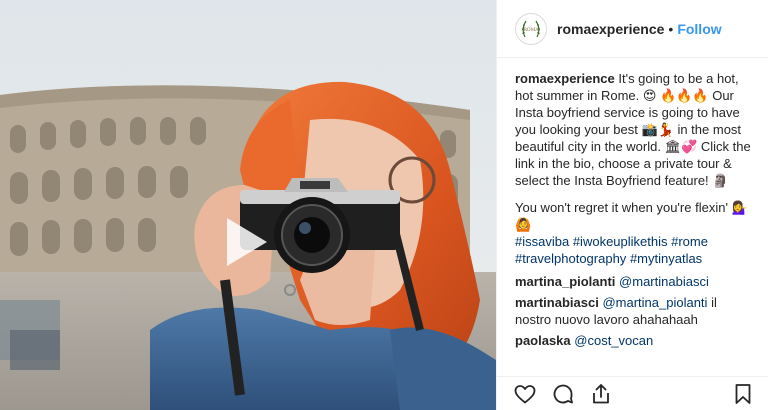 This screenshot has width=768, height=410. I want to click on play-button, so click(243, 242).